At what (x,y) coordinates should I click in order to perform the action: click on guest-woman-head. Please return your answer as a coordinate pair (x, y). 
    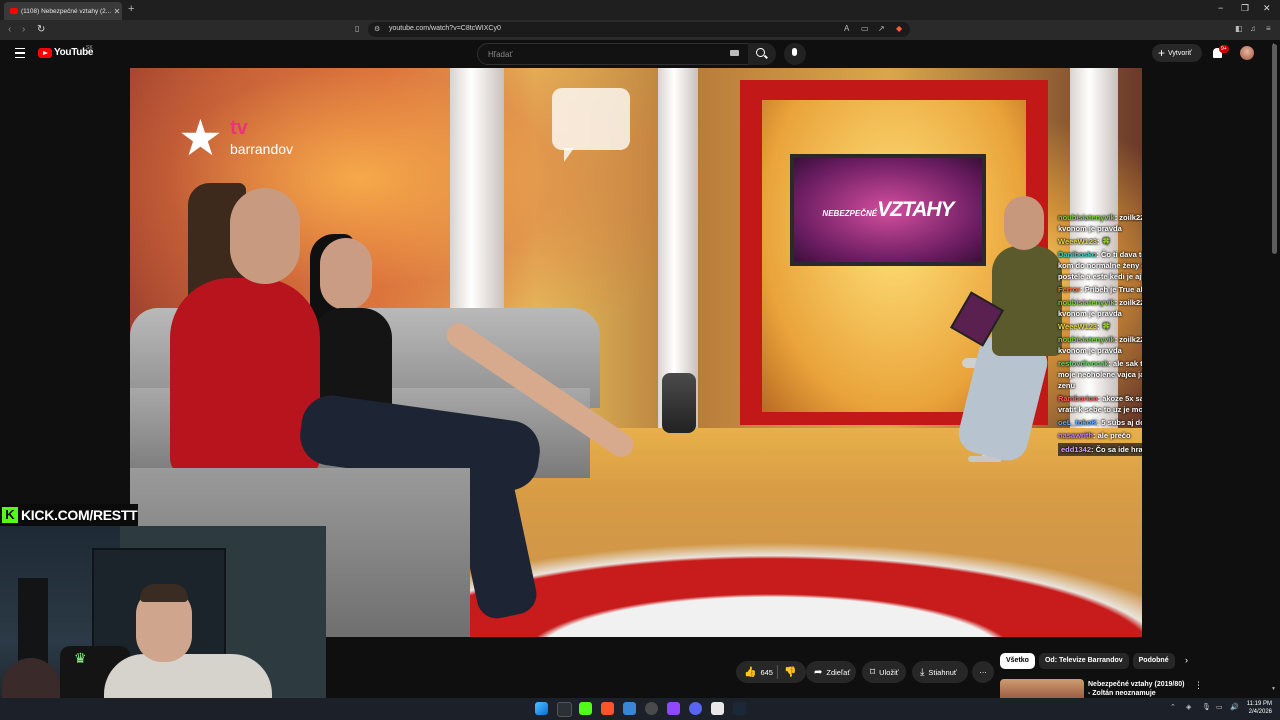
    Looking at the image, I should click on (346, 274).